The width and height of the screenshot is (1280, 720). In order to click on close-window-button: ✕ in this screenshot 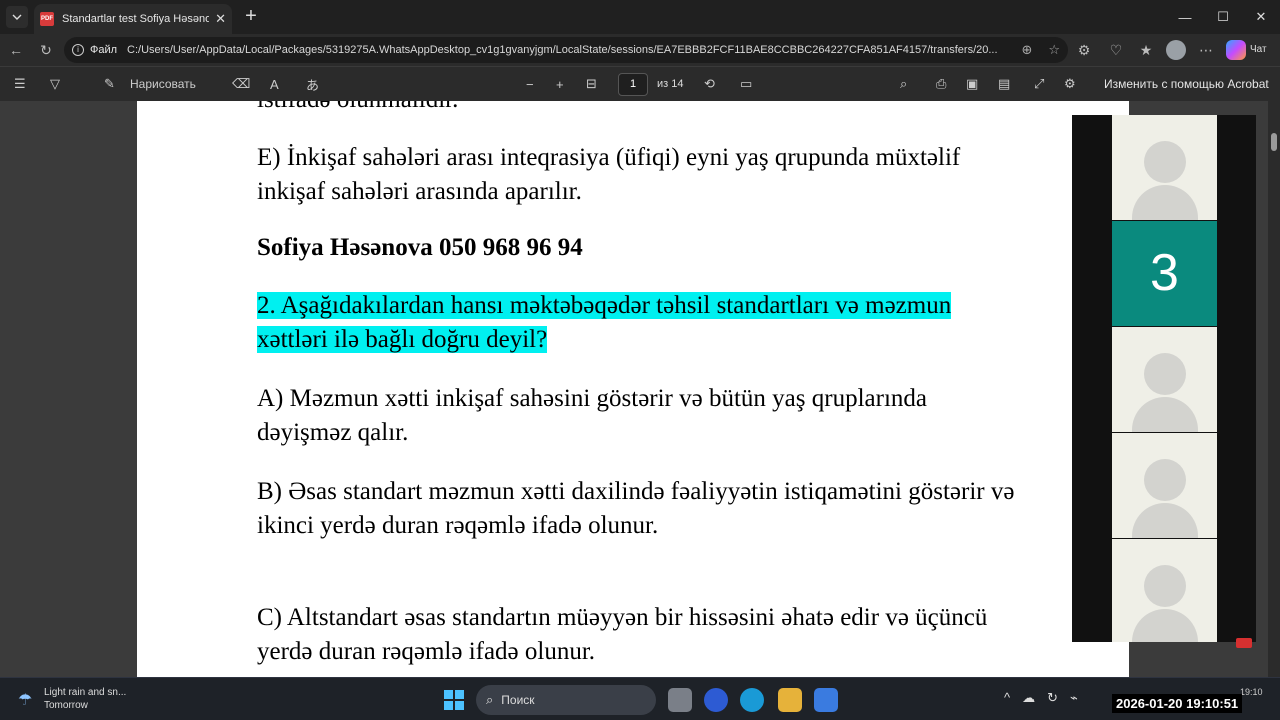, I will do `click(1261, 17)`.